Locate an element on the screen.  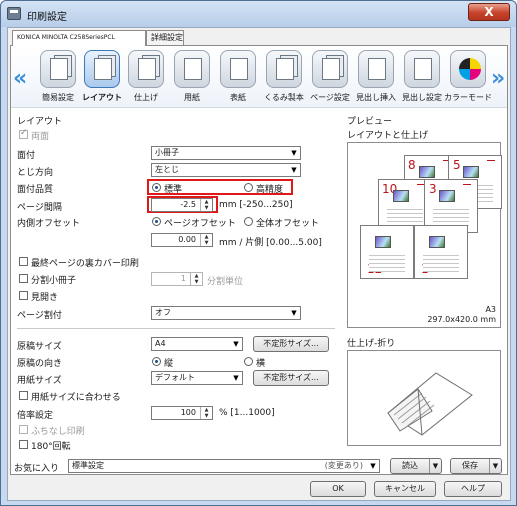
tab-setting-button: 見出し設定 is located at coordinates (422, 78).